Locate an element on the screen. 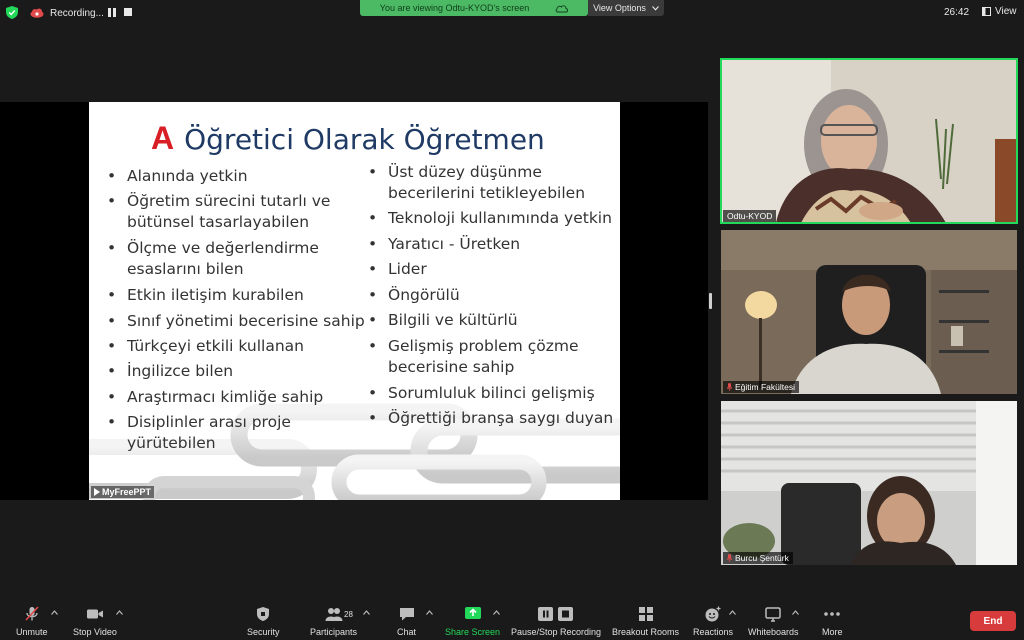  participant-tile-1: Odtu-KYOD is located at coordinates (869, 141).